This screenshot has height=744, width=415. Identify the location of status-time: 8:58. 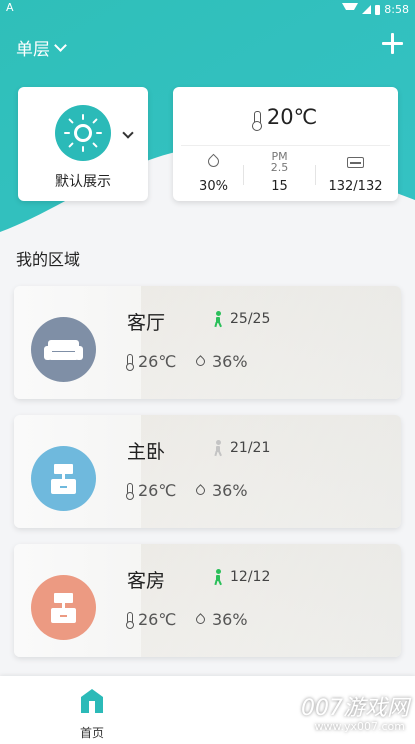
(396, 9).